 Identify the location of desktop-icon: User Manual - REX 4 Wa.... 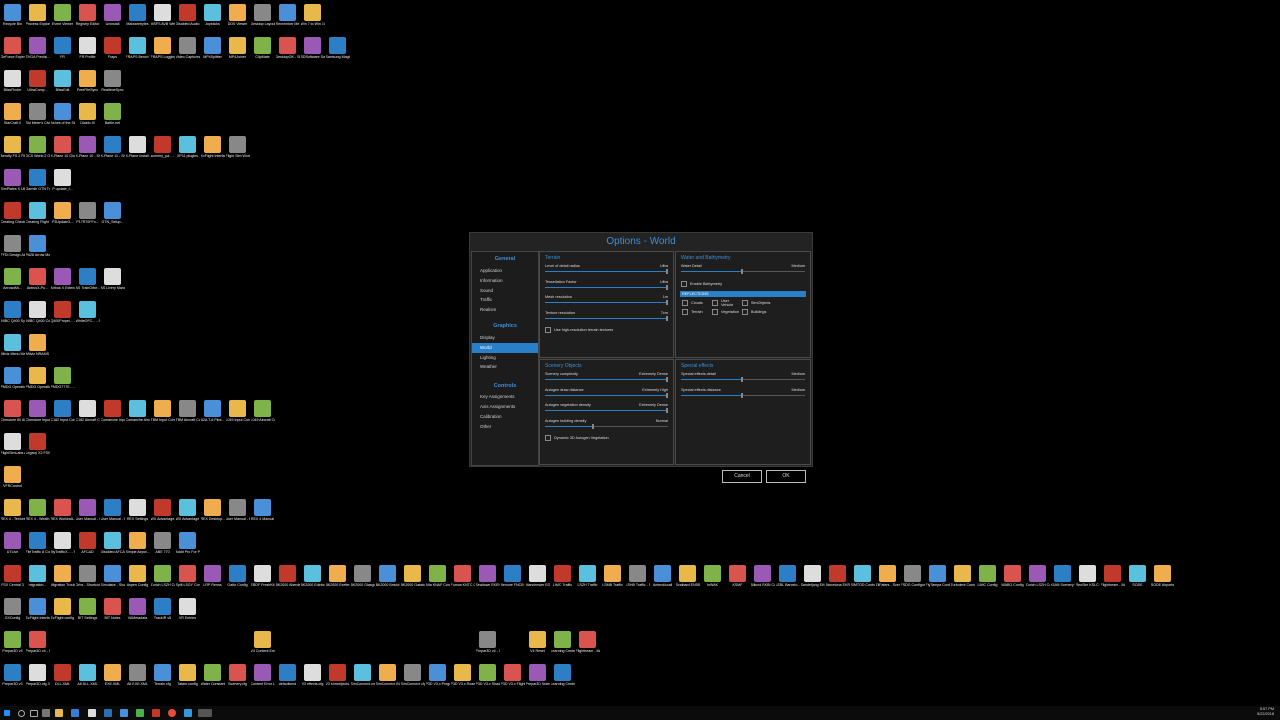
(112, 510).